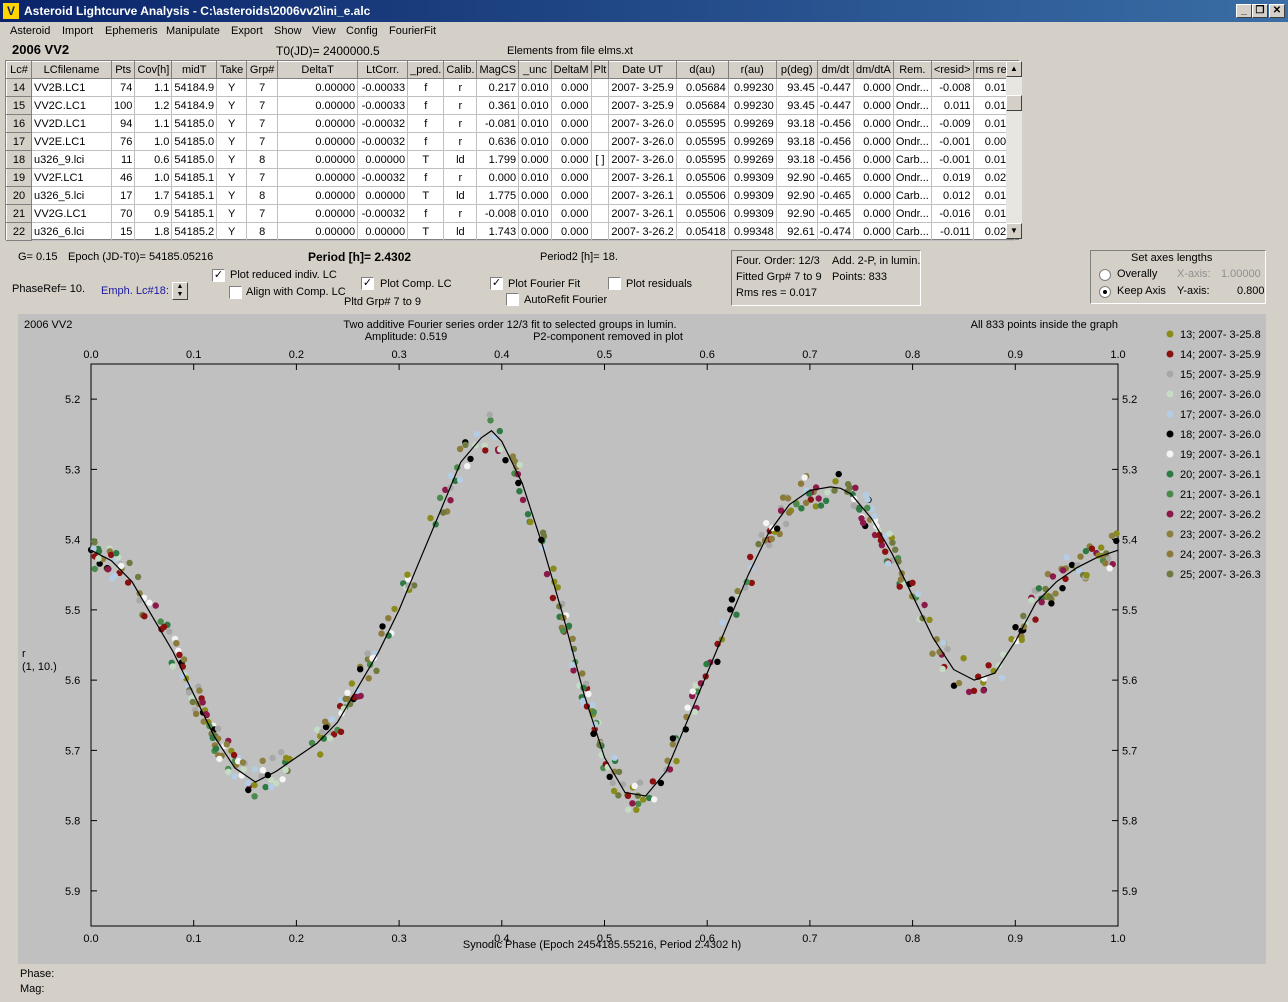  Describe the element at coordinates (71, 213) in the screenshot. I see `table-cell: VV2G.LC1` at that location.